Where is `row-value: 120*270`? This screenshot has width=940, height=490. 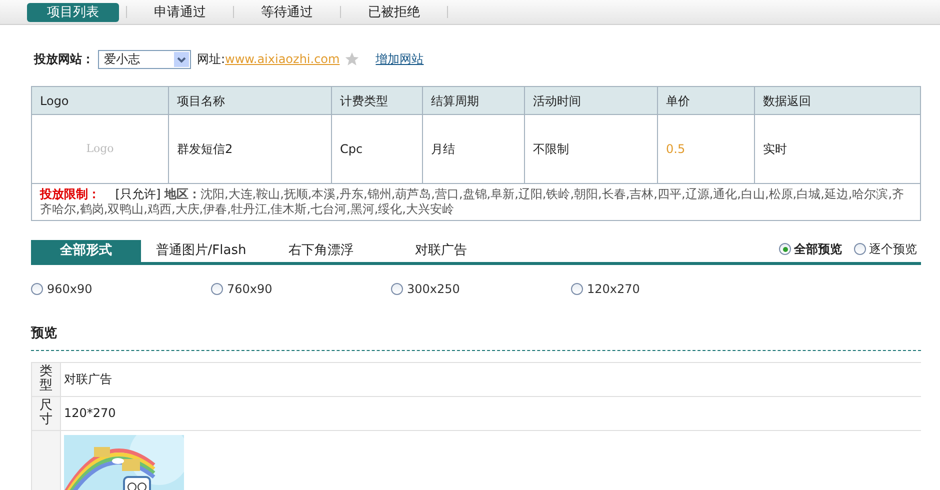
row-value: 120*270 is located at coordinates (90, 413).